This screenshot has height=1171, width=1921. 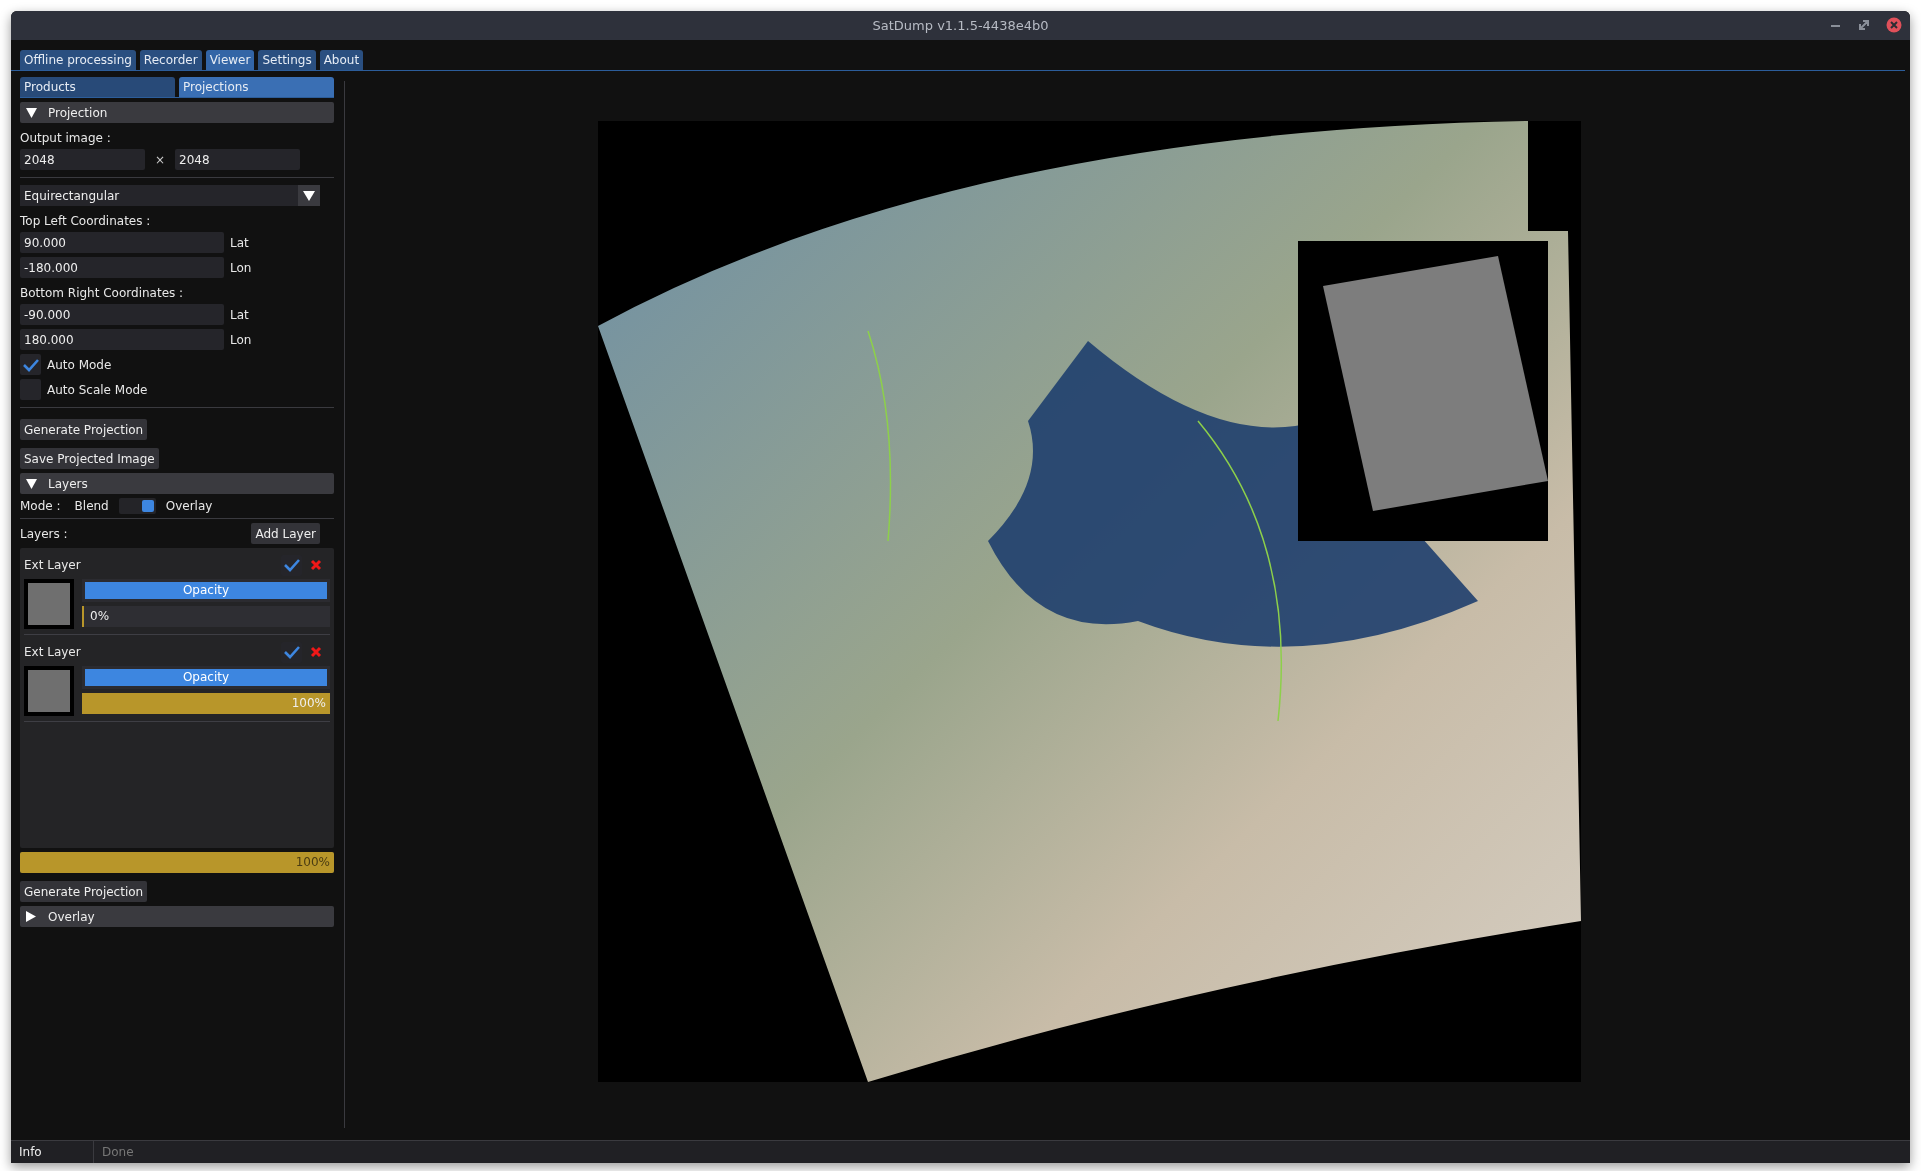 I want to click on layers-label: Layers :, so click(x=44, y=533).